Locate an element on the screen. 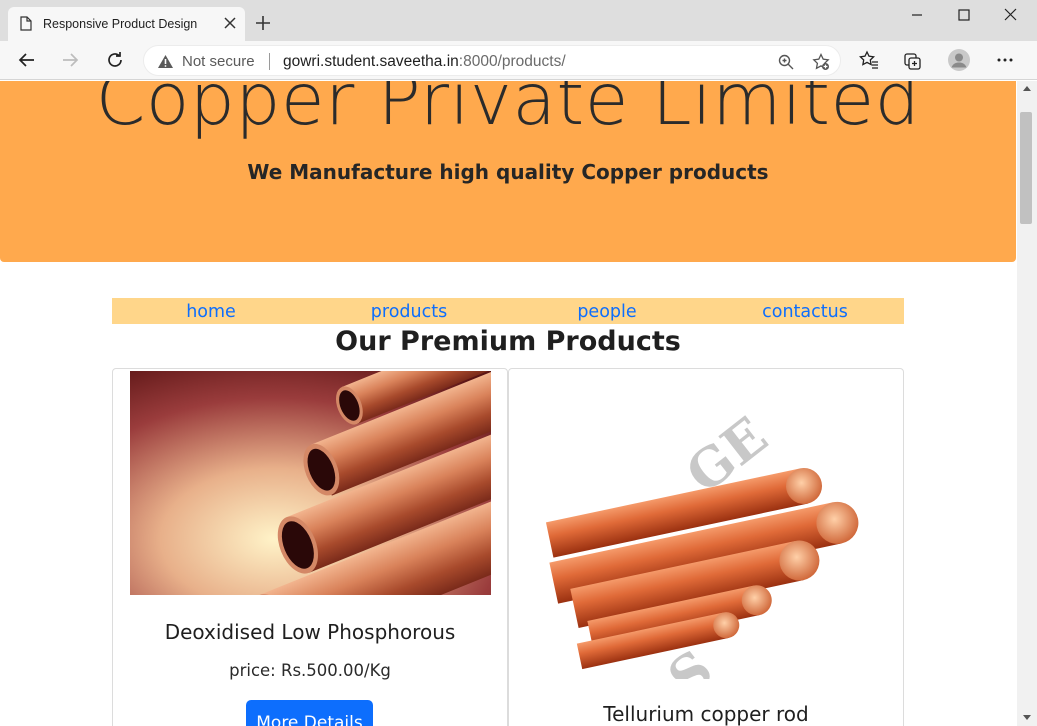 The width and height of the screenshot is (1037, 726). security-status: Not secure is located at coordinates (218, 61).